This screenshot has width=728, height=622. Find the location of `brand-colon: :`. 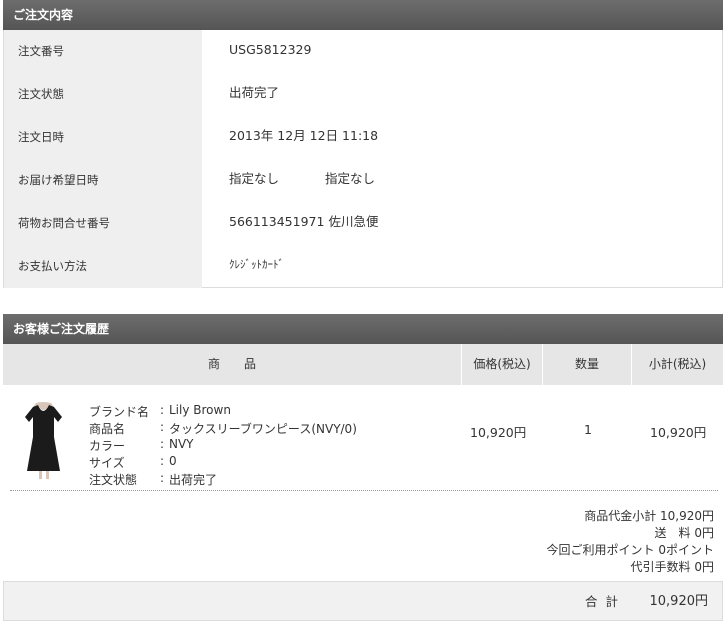

brand-colon: : is located at coordinates (162, 410).